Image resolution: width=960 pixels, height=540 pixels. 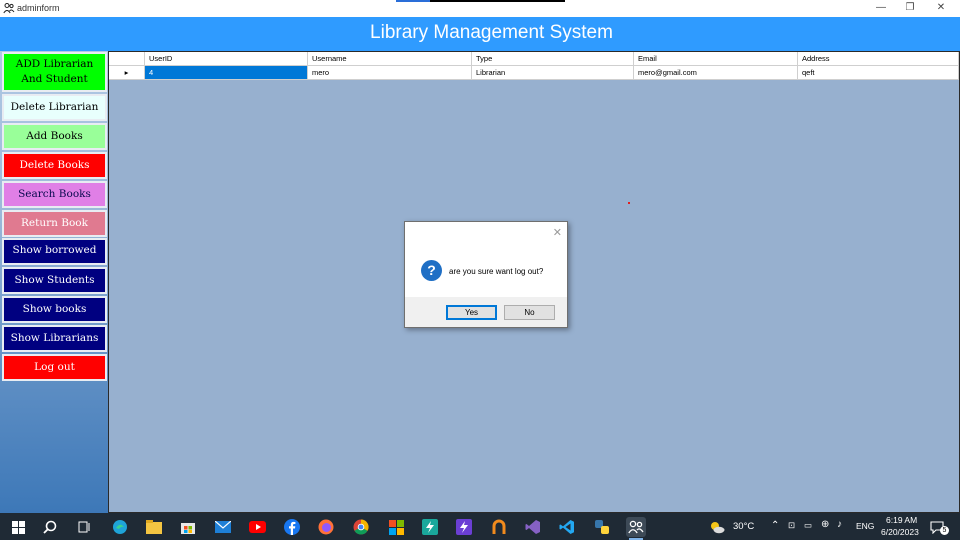 I want to click on language-indicator: ENG, so click(x=865, y=526).